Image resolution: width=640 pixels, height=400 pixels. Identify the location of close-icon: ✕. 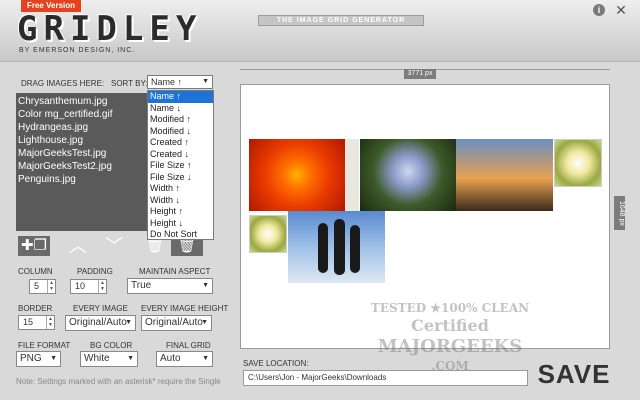
(621, 10).